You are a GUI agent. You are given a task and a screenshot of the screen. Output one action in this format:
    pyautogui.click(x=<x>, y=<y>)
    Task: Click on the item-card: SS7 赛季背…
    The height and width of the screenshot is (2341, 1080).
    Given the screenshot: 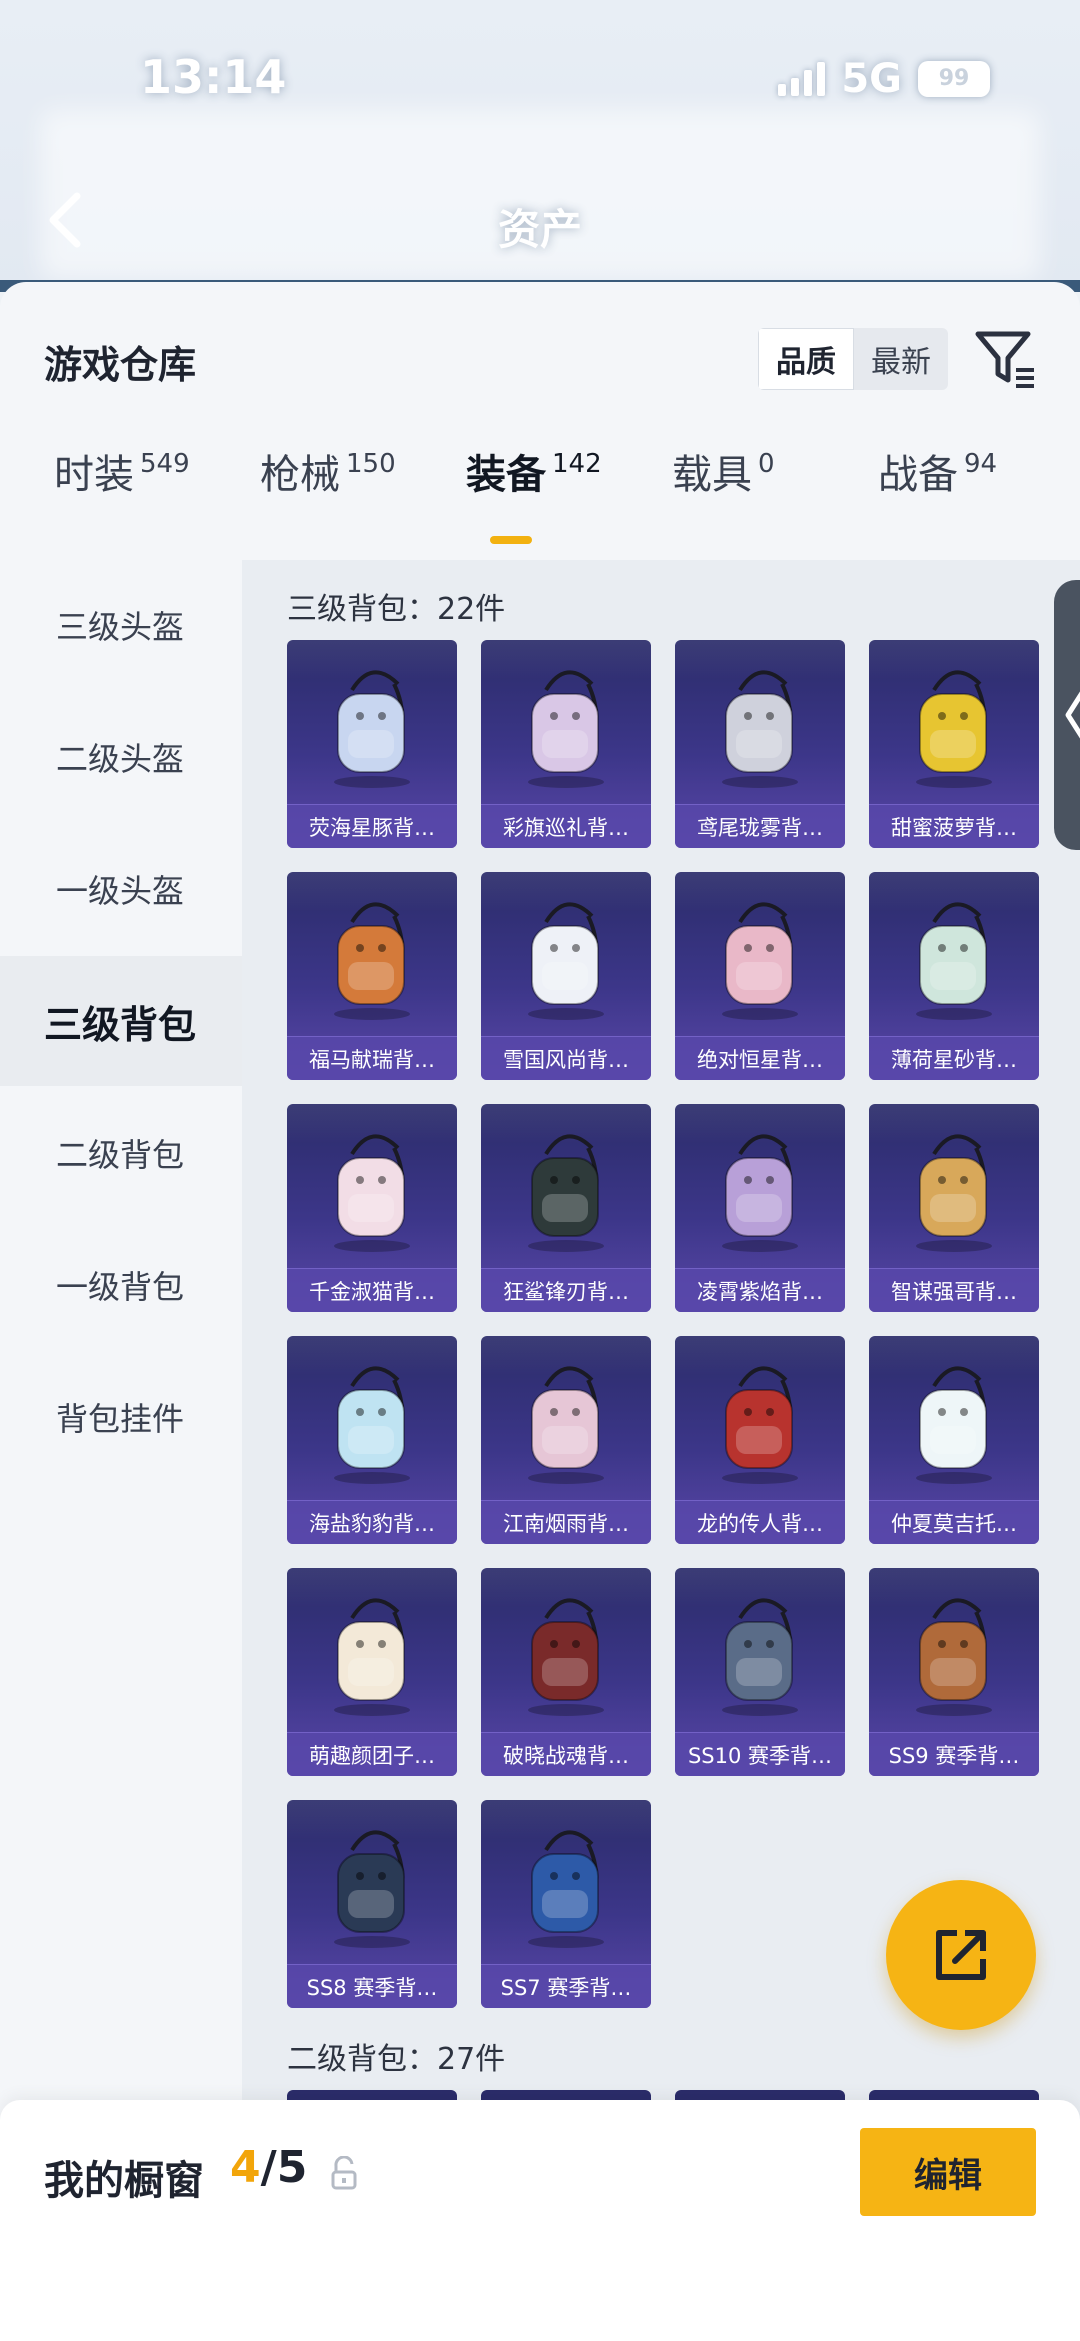 What is the action you would take?
    pyautogui.click(x=566, y=1904)
    